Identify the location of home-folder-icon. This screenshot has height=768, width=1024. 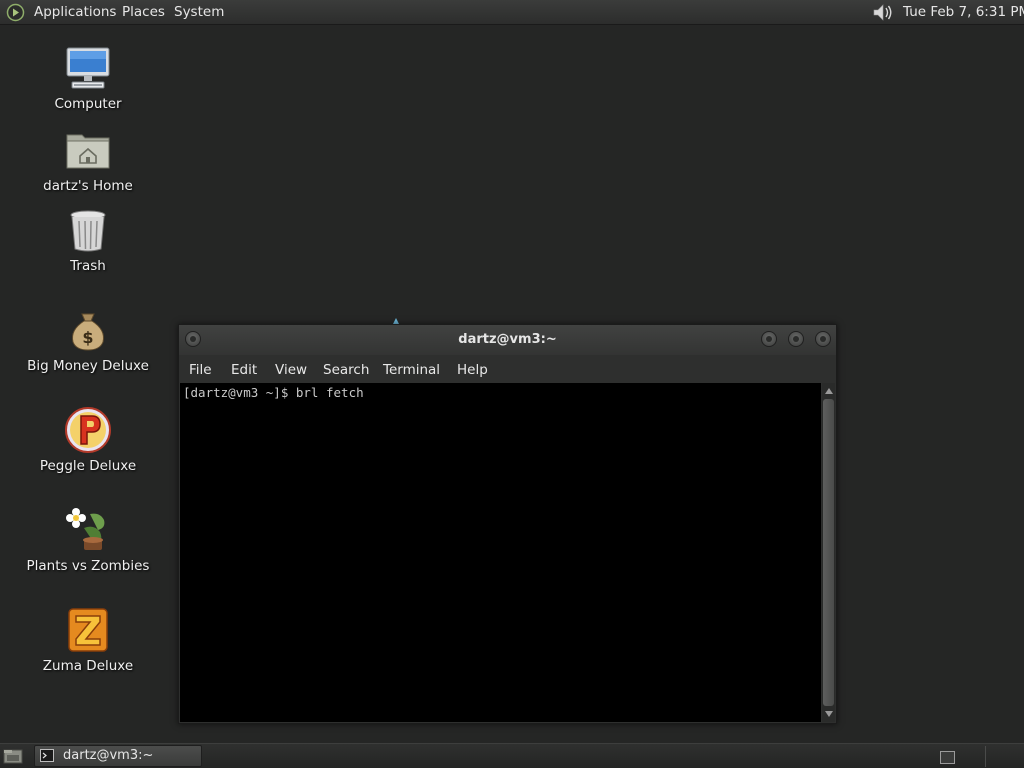
(88, 151).